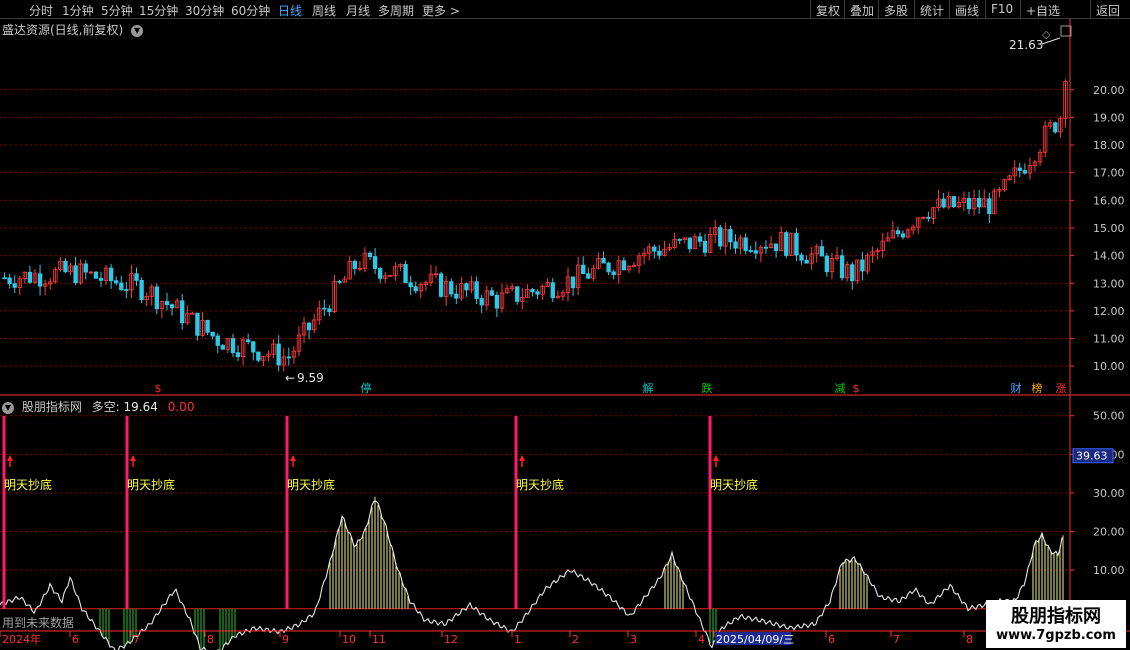 Image resolution: width=1130 pixels, height=650 pixels. I want to click on low-arrow-icon: ←, so click(290, 378).